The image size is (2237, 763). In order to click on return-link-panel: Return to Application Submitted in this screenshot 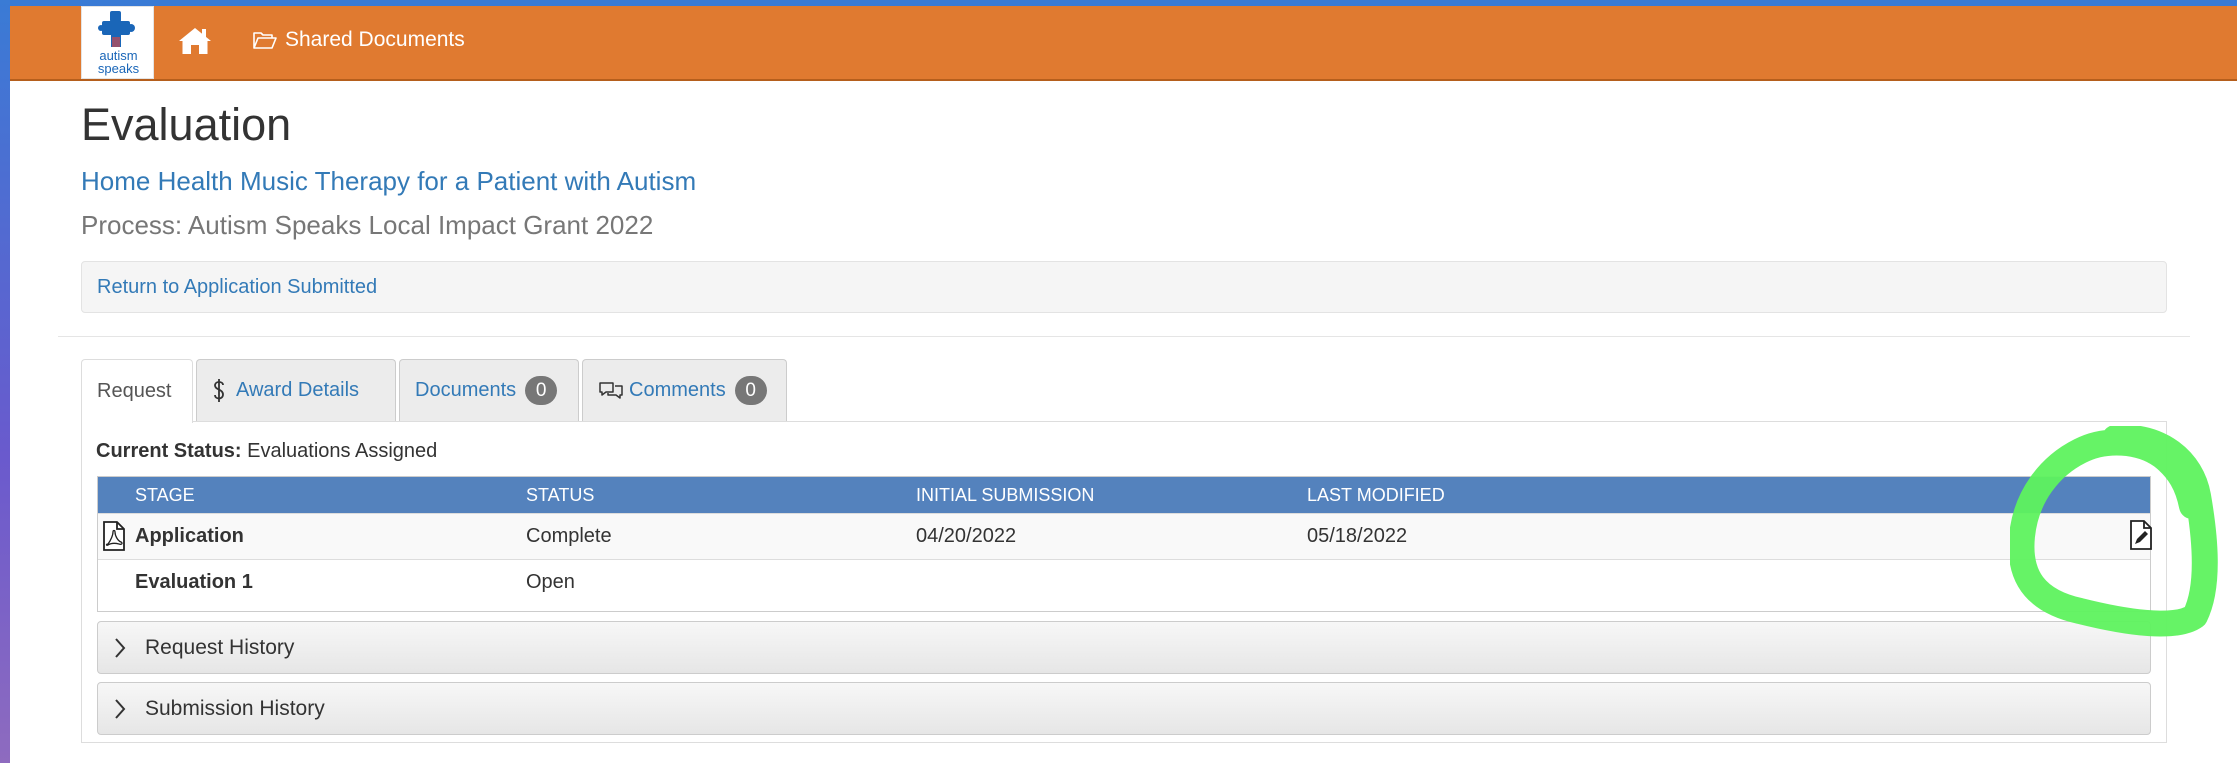, I will do `click(1124, 287)`.